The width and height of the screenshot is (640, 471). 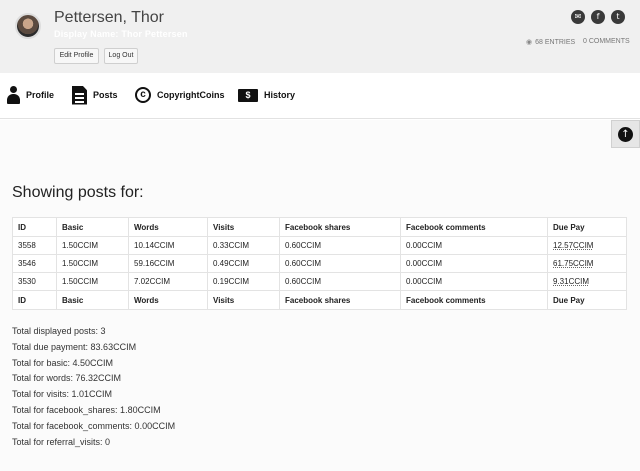 I want to click on table-cell: 3558, so click(x=34, y=245).